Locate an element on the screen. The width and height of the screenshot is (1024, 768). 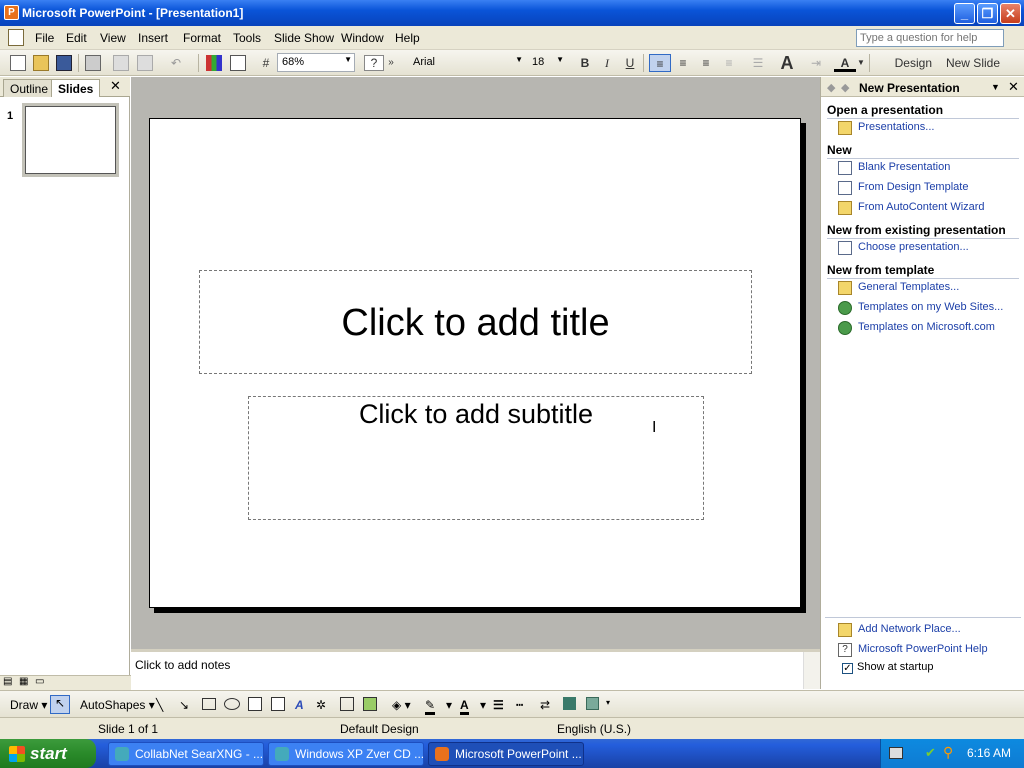
toolbar-options-icon: ▾ is located at coordinates (608, 702).